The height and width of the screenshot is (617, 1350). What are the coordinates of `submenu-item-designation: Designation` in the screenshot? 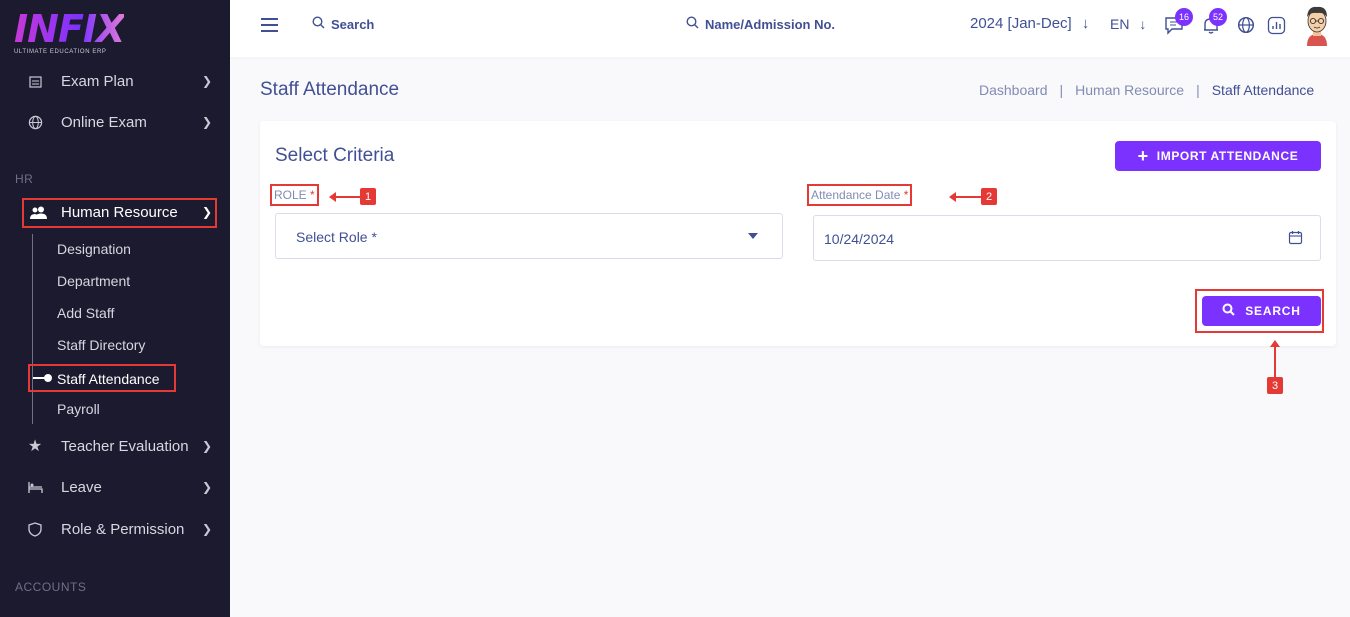 It's located at (94, 249).